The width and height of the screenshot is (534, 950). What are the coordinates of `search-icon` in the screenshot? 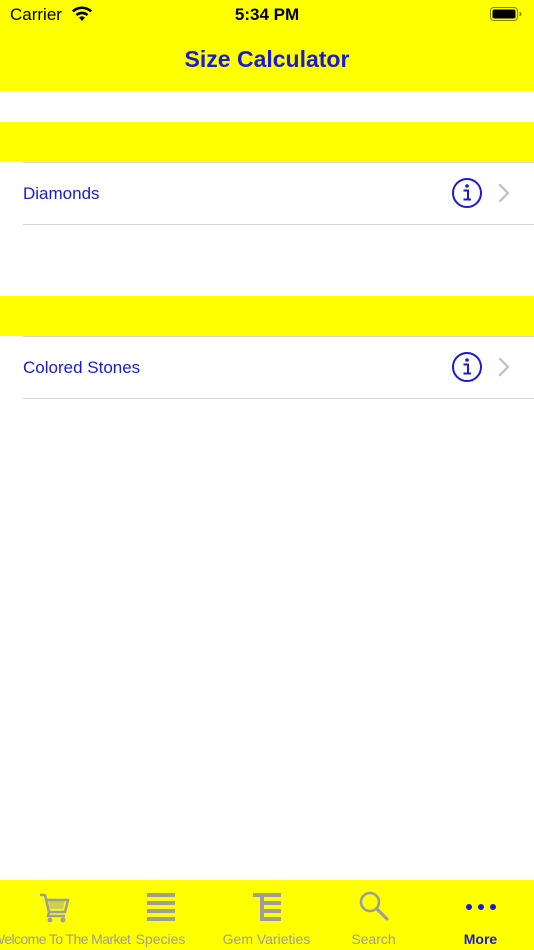 It's located at (374, 906).